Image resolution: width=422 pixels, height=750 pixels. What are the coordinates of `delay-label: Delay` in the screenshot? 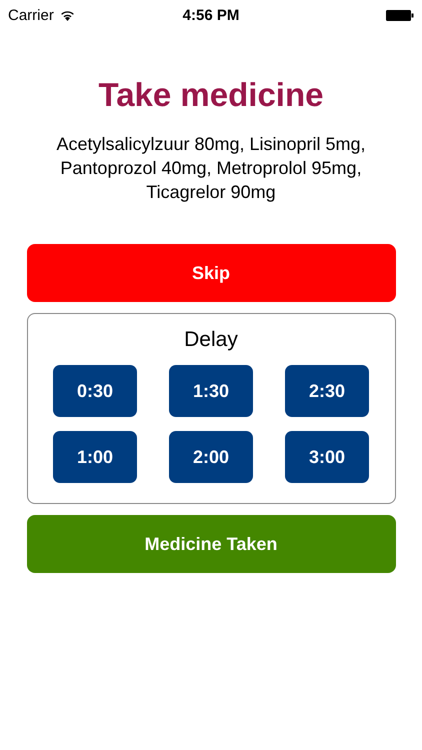 It's located at (211, 340).